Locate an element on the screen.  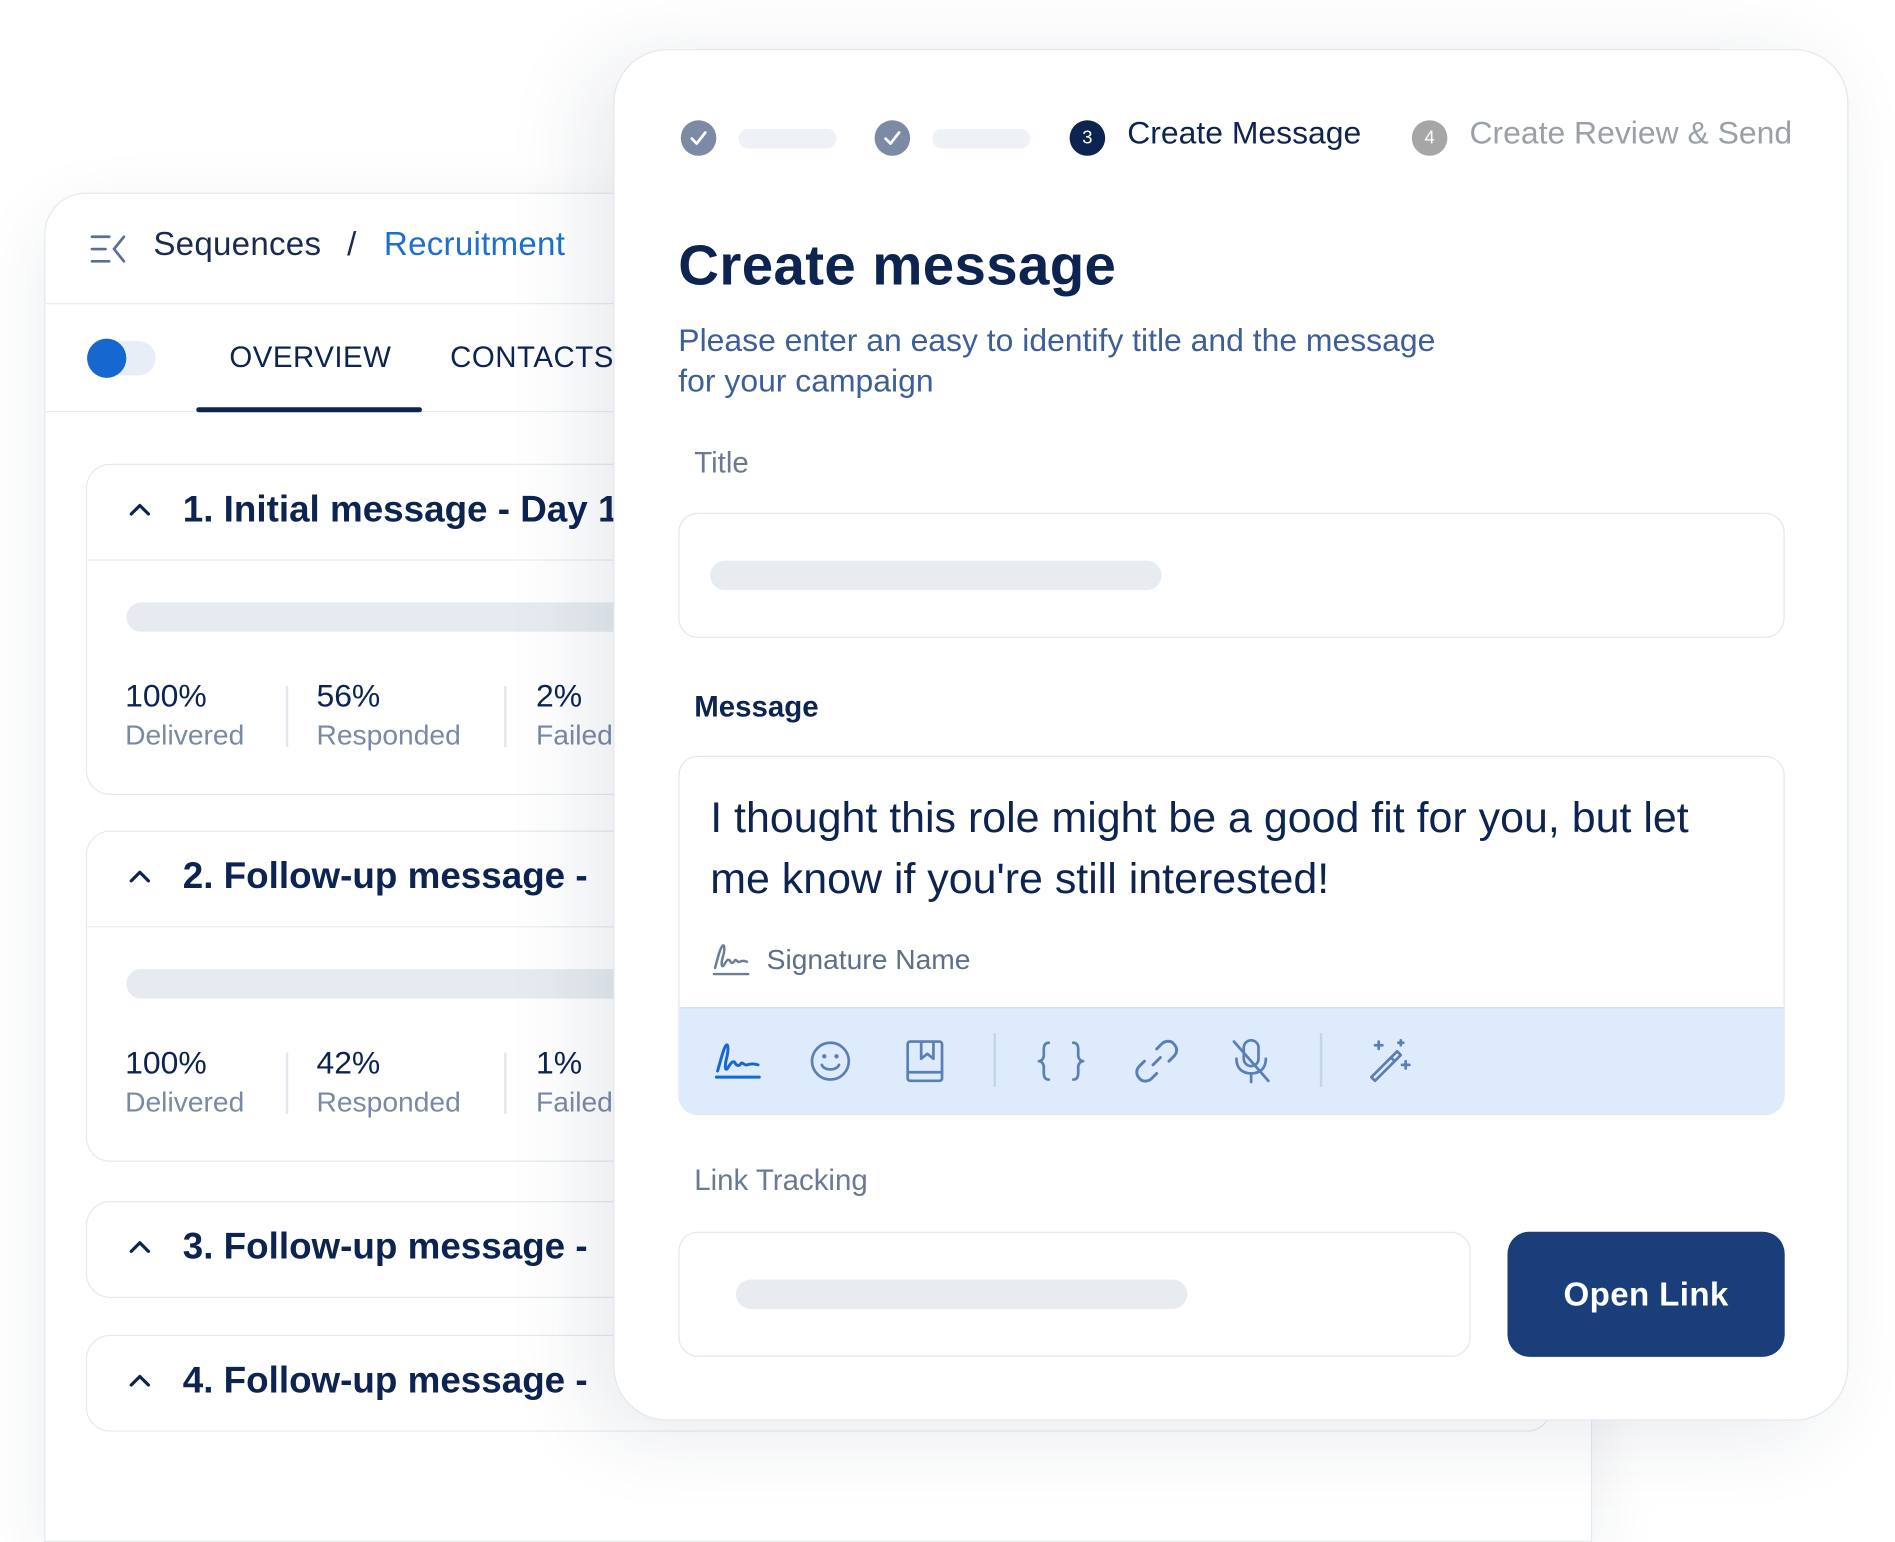
mic-off-icon is located at coordinates (1251, 1061).